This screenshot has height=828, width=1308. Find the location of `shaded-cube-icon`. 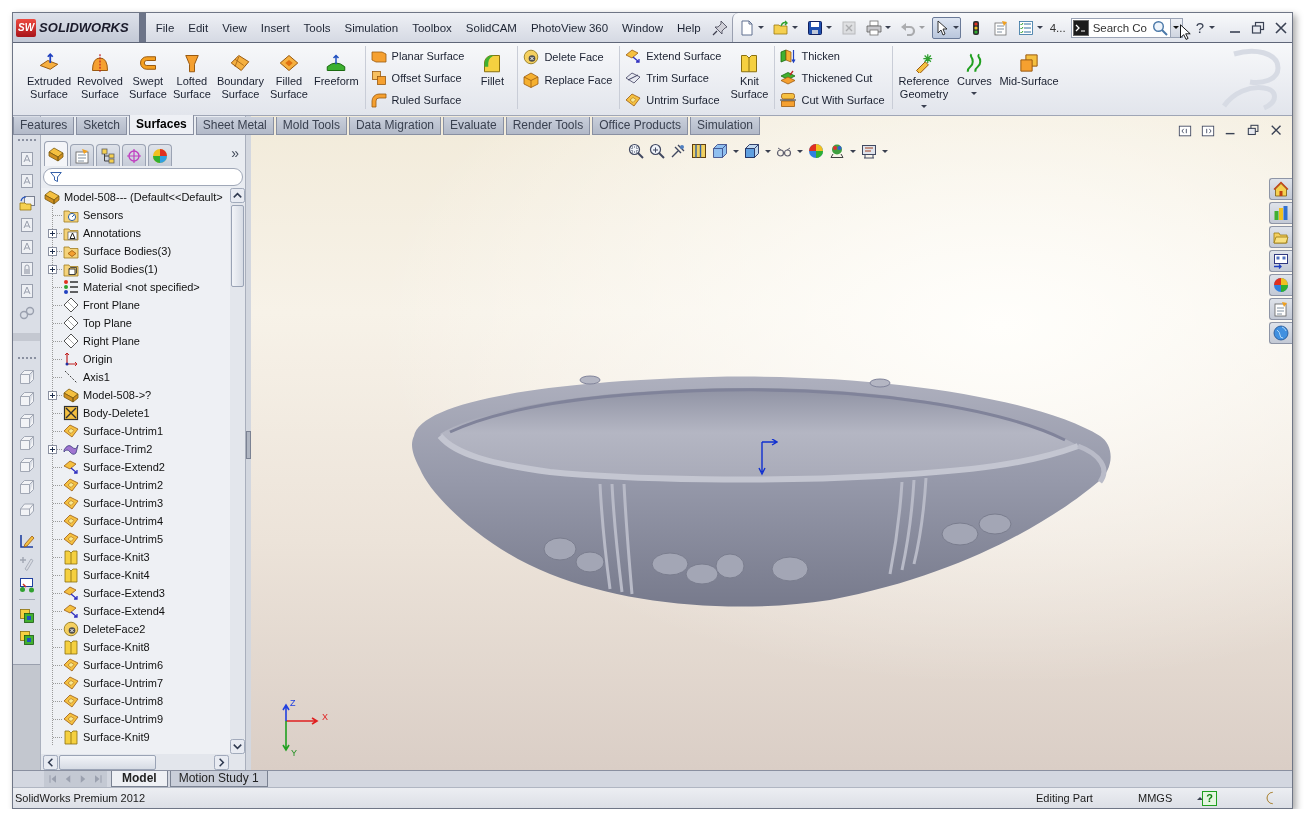

shaded-cube-icon is located at coordinates (752, 151).